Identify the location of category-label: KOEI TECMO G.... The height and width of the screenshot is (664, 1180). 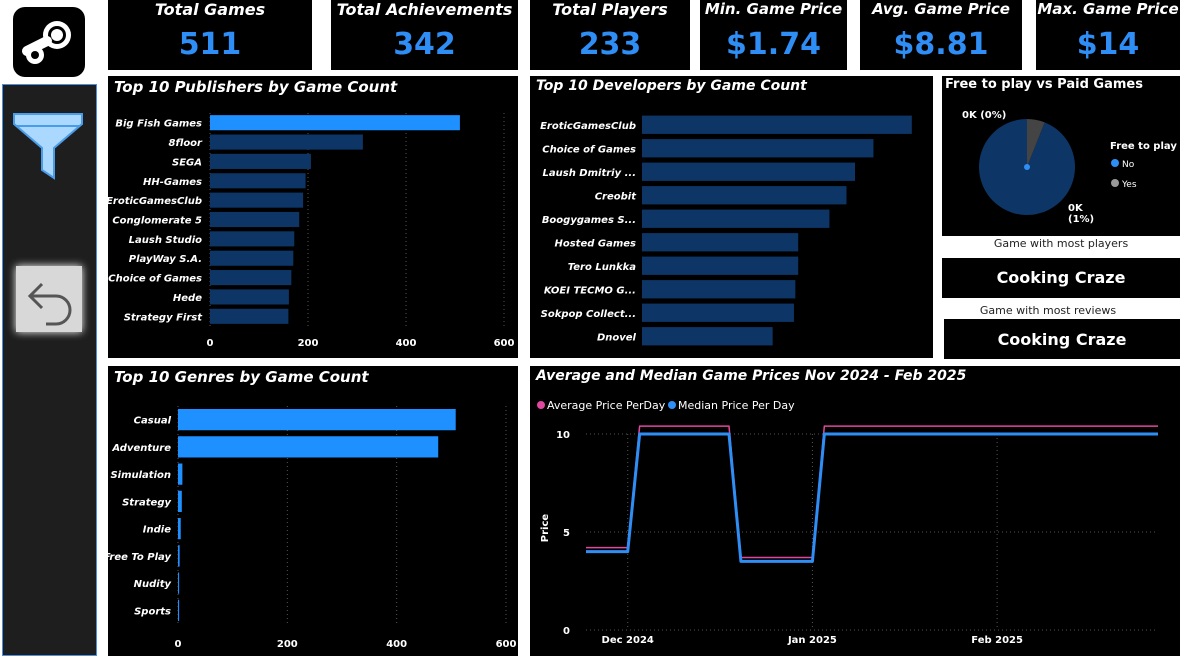
(590, 290).